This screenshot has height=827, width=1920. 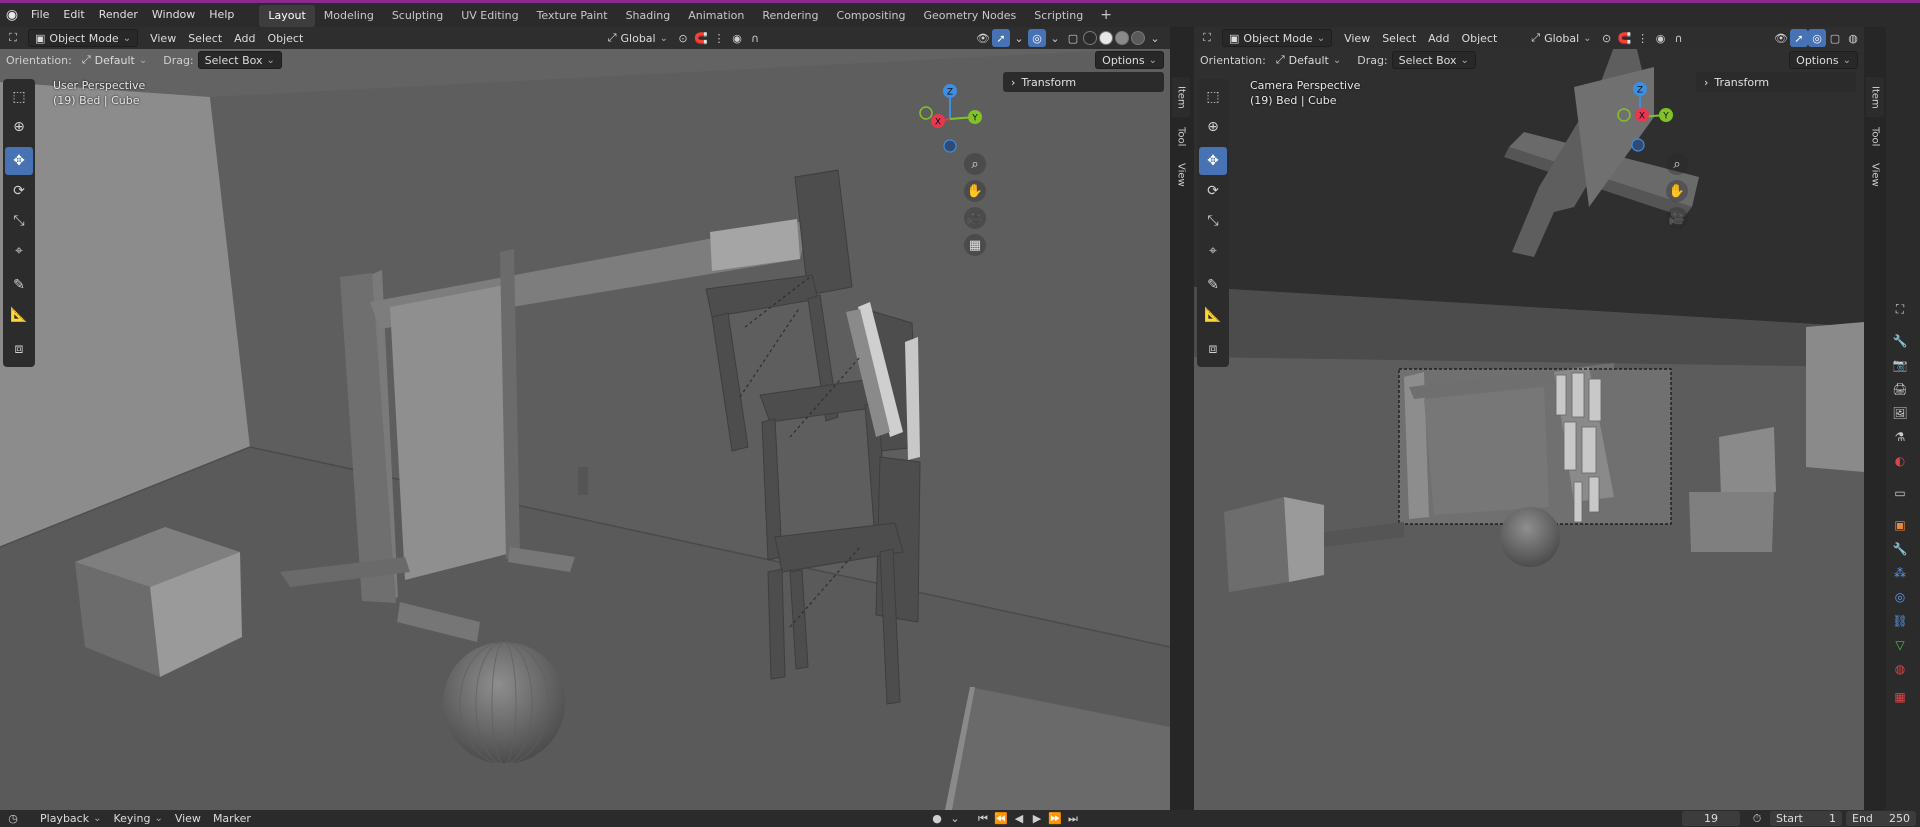 What do you see at coordinates (1853, 38) in the screenshot?
I see `shading-wireframe-icon: ◍` at bounding box center [1853, 38].